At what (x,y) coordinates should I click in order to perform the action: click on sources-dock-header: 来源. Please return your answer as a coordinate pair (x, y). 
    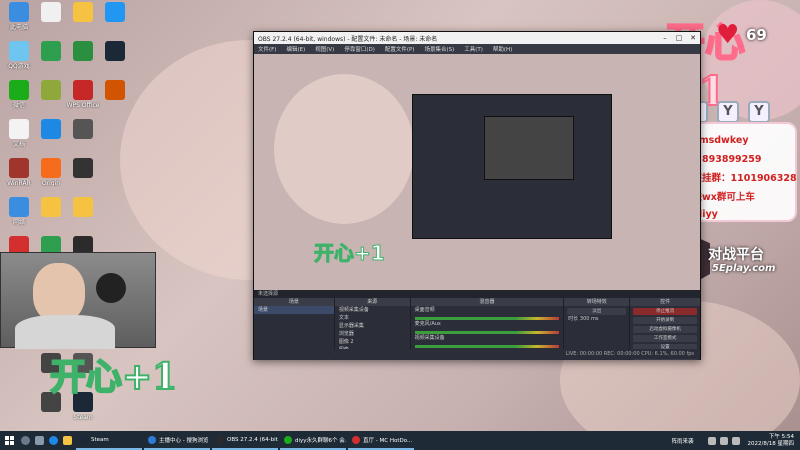
    Looking at the image, I should click on (372, 302).